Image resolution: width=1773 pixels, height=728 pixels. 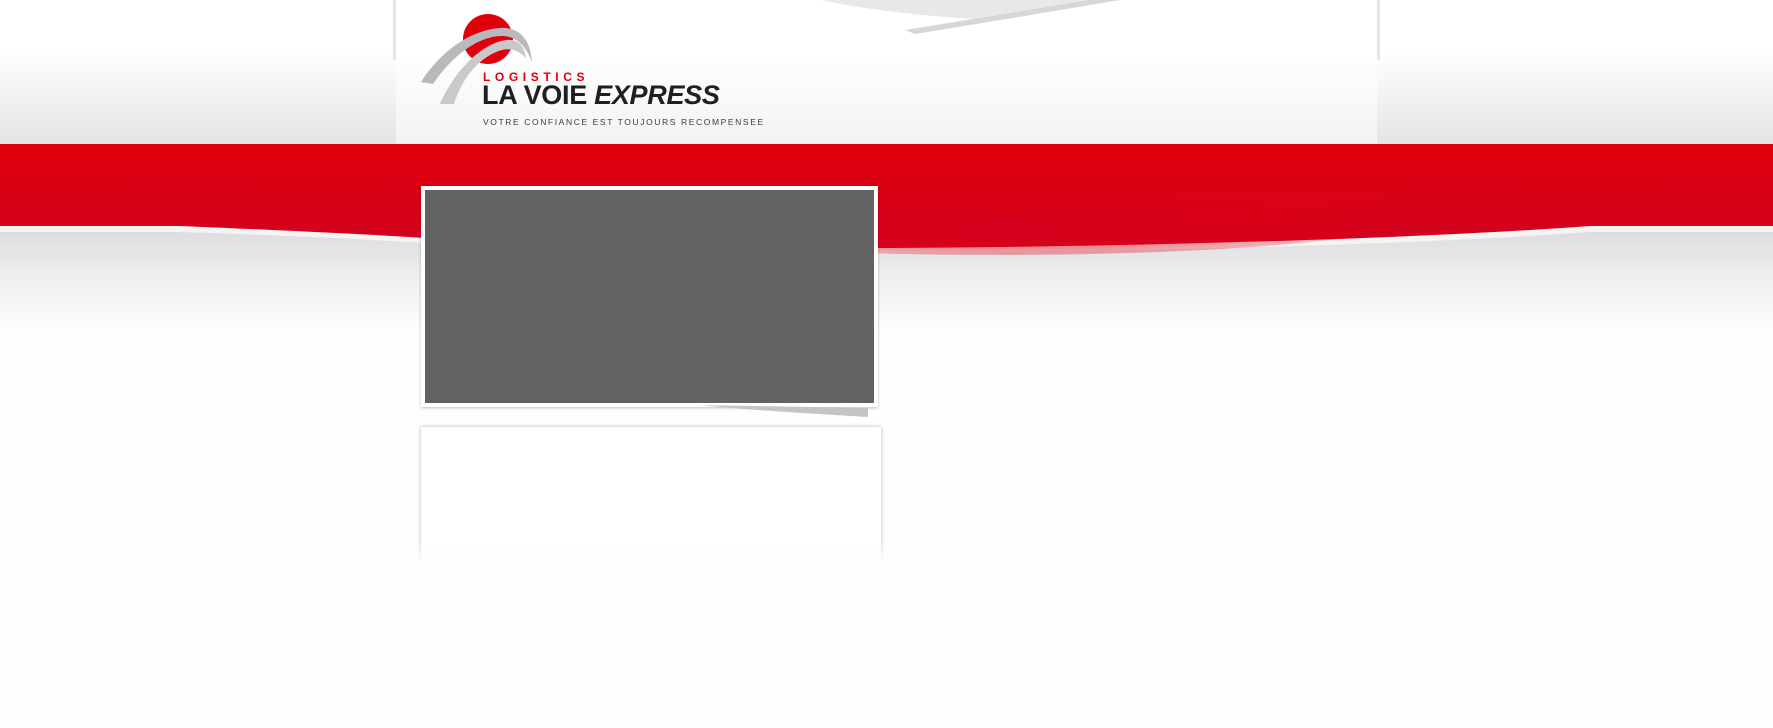 I want to click on logo-name-part1: LA VOIE, so click(x=534, y=95).